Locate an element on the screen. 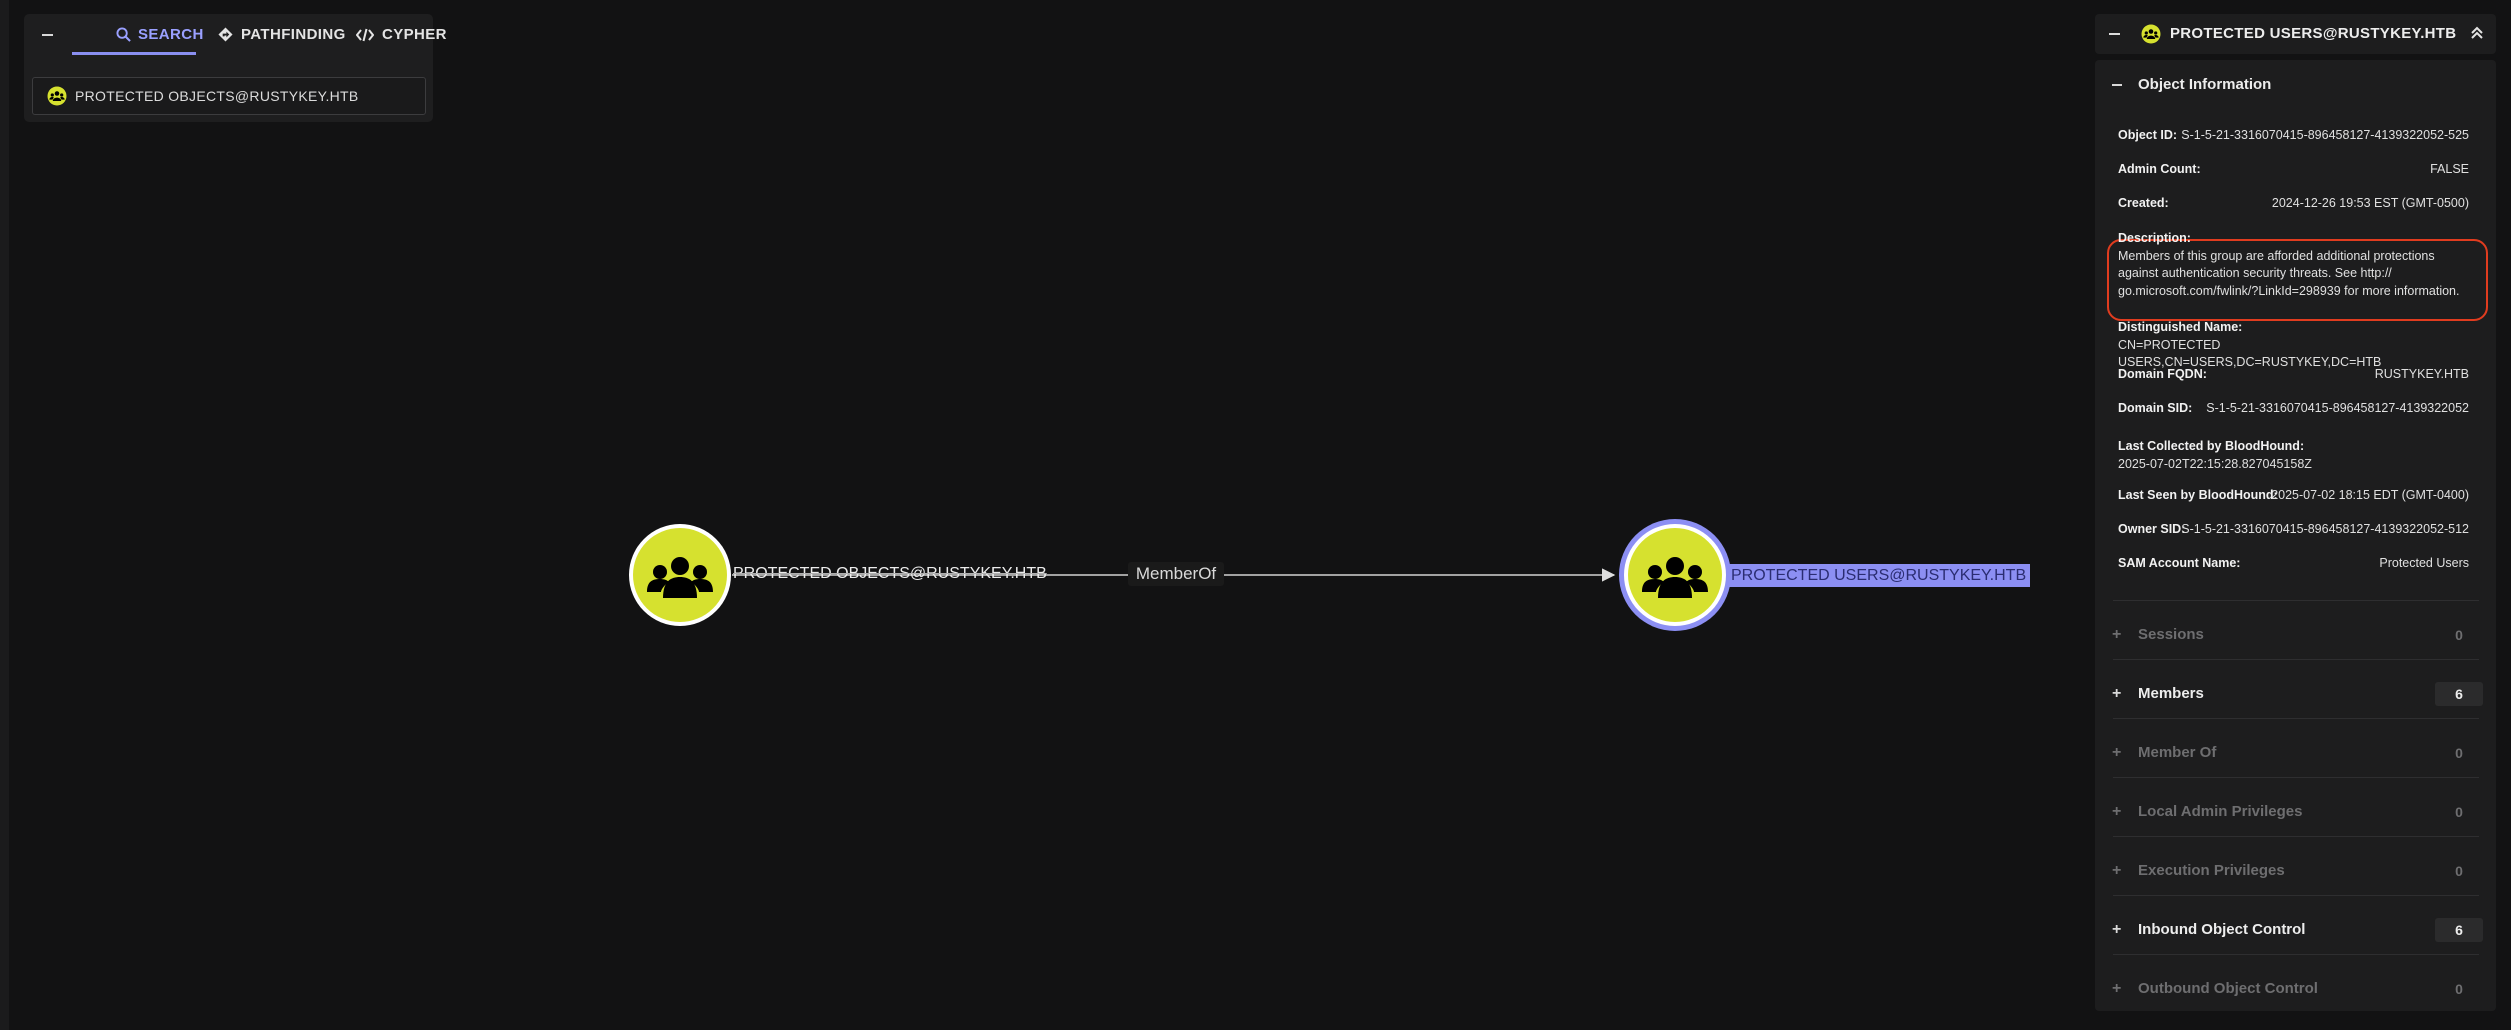 The width and height of the screenshot is (2511, 1030). field-value: Protected Users is located at coordinates (2424, 563).